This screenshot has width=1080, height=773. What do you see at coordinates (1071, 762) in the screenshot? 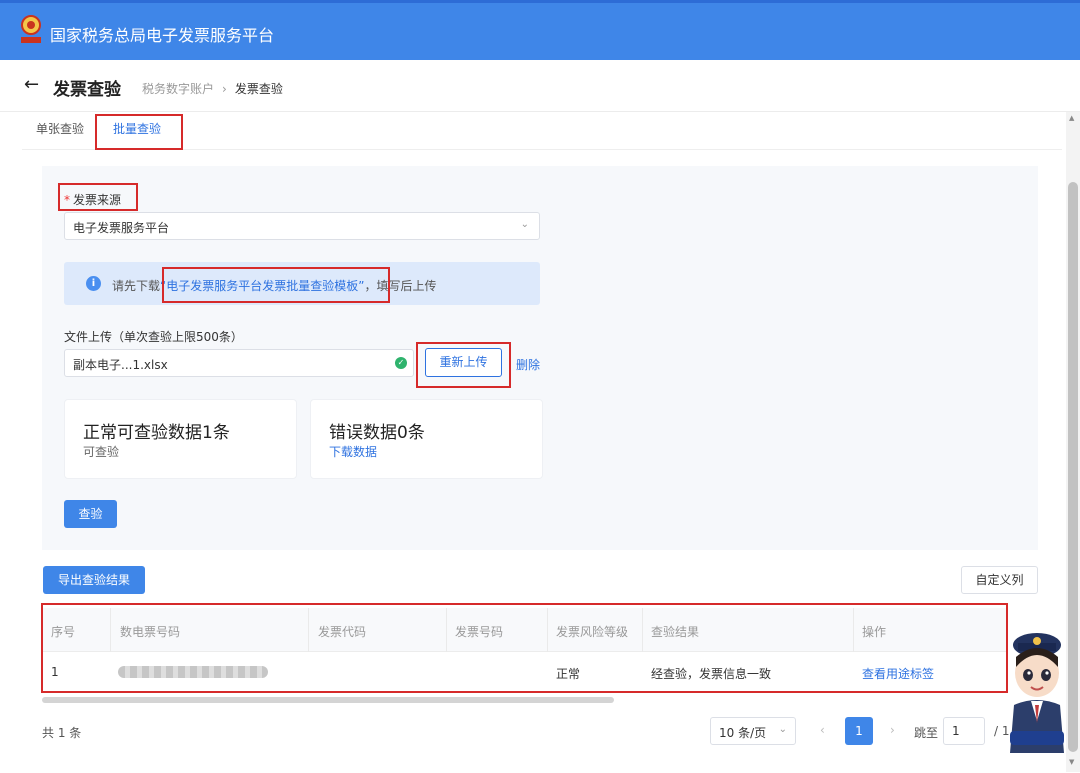
I see `scroll-down-icon: ▼` at bounding box center [1071, 762].